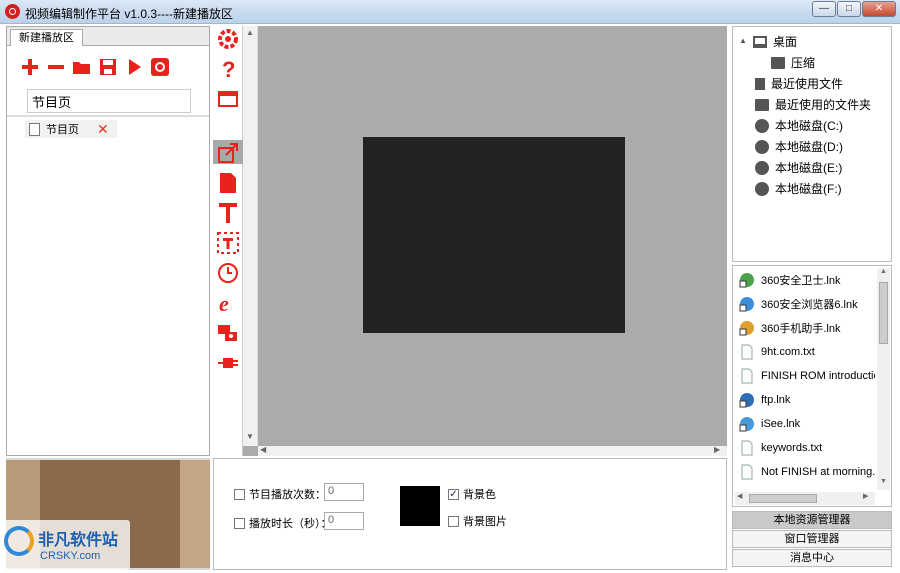 This screenshot has height=573, width=900. What do you see at coordinates (807, 424) in the screenshot?
I see `list-item: iSee.lnk` at bounding box center [807, 424].